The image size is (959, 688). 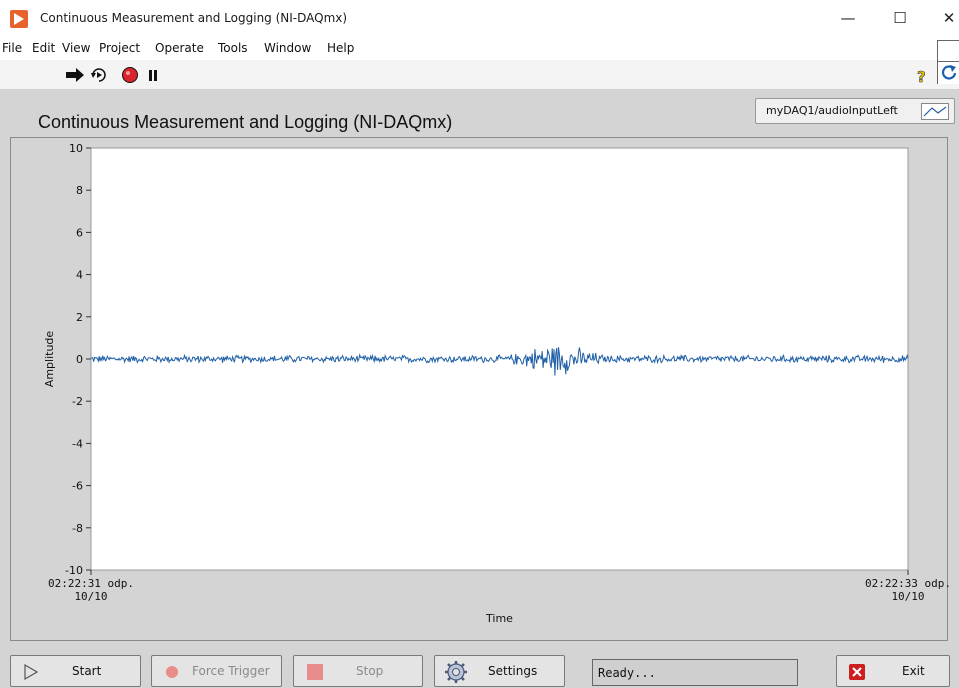 I want to click on y-tick-label: -4, so click(x=77, y=443).